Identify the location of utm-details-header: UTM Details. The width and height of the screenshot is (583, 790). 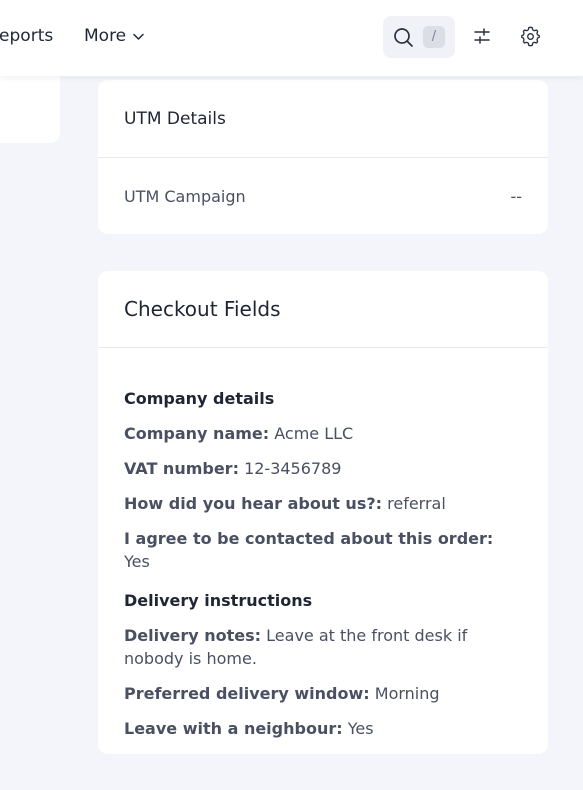
(323, 119).